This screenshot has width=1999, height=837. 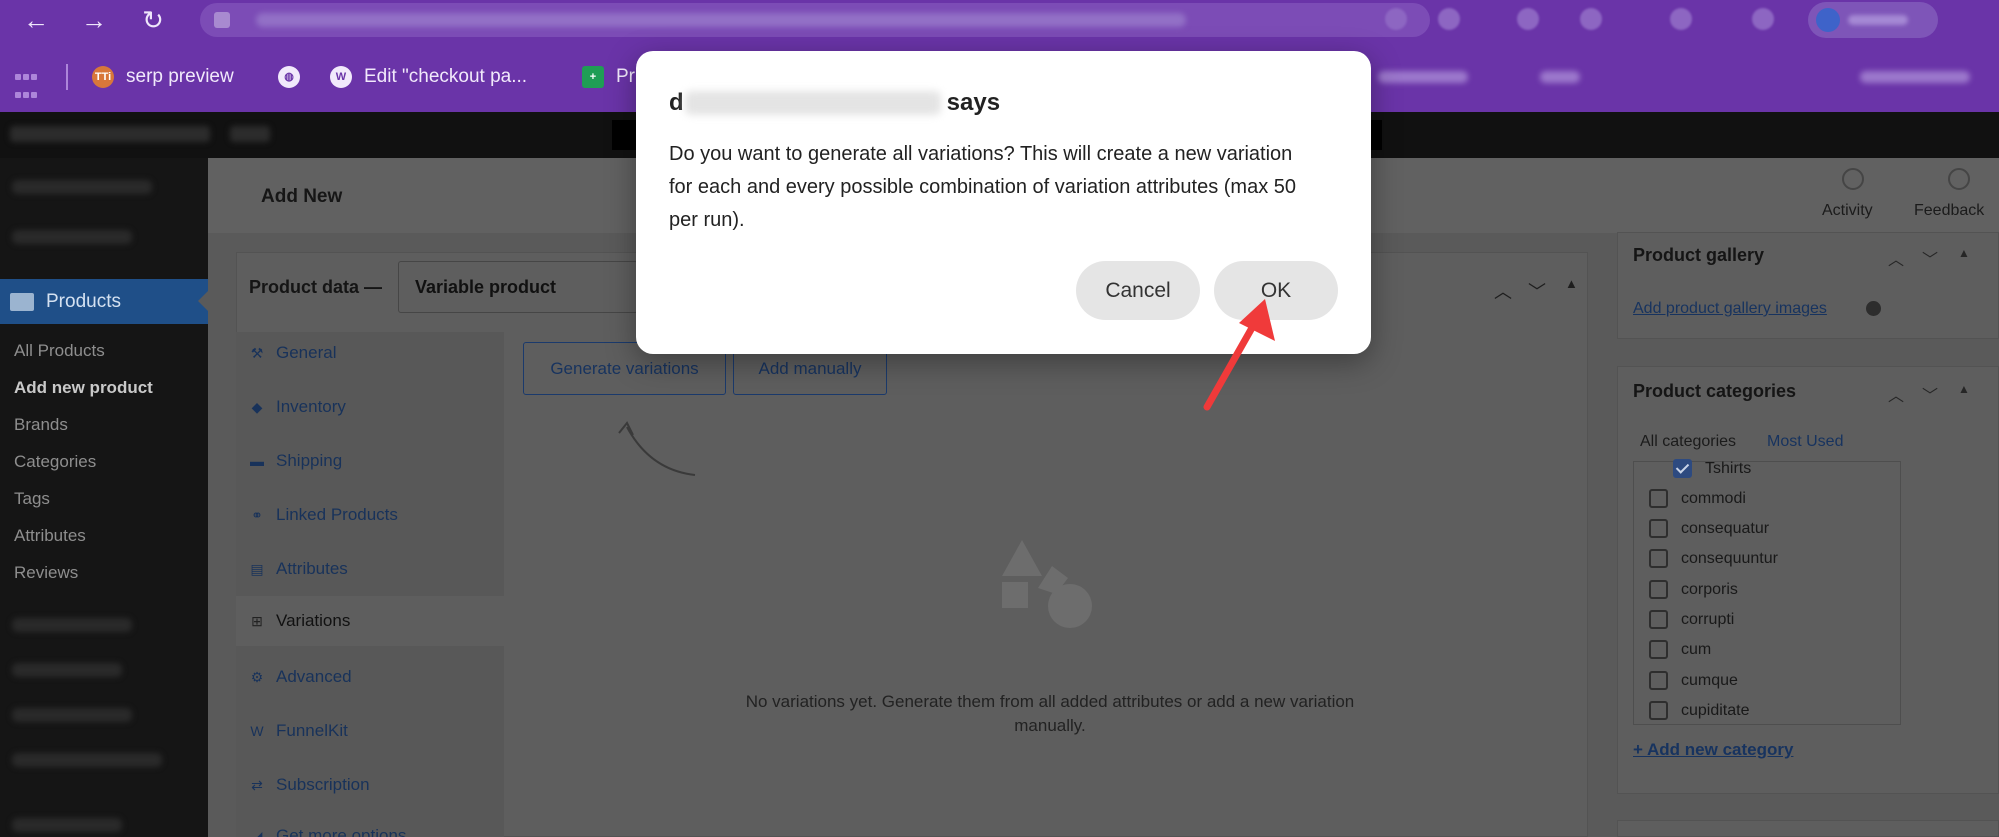 What do you see at coordinates (370, 621) in the screenshot?
I see `tab-variations: ⊞ Variations` at bounding box center [370, 621].